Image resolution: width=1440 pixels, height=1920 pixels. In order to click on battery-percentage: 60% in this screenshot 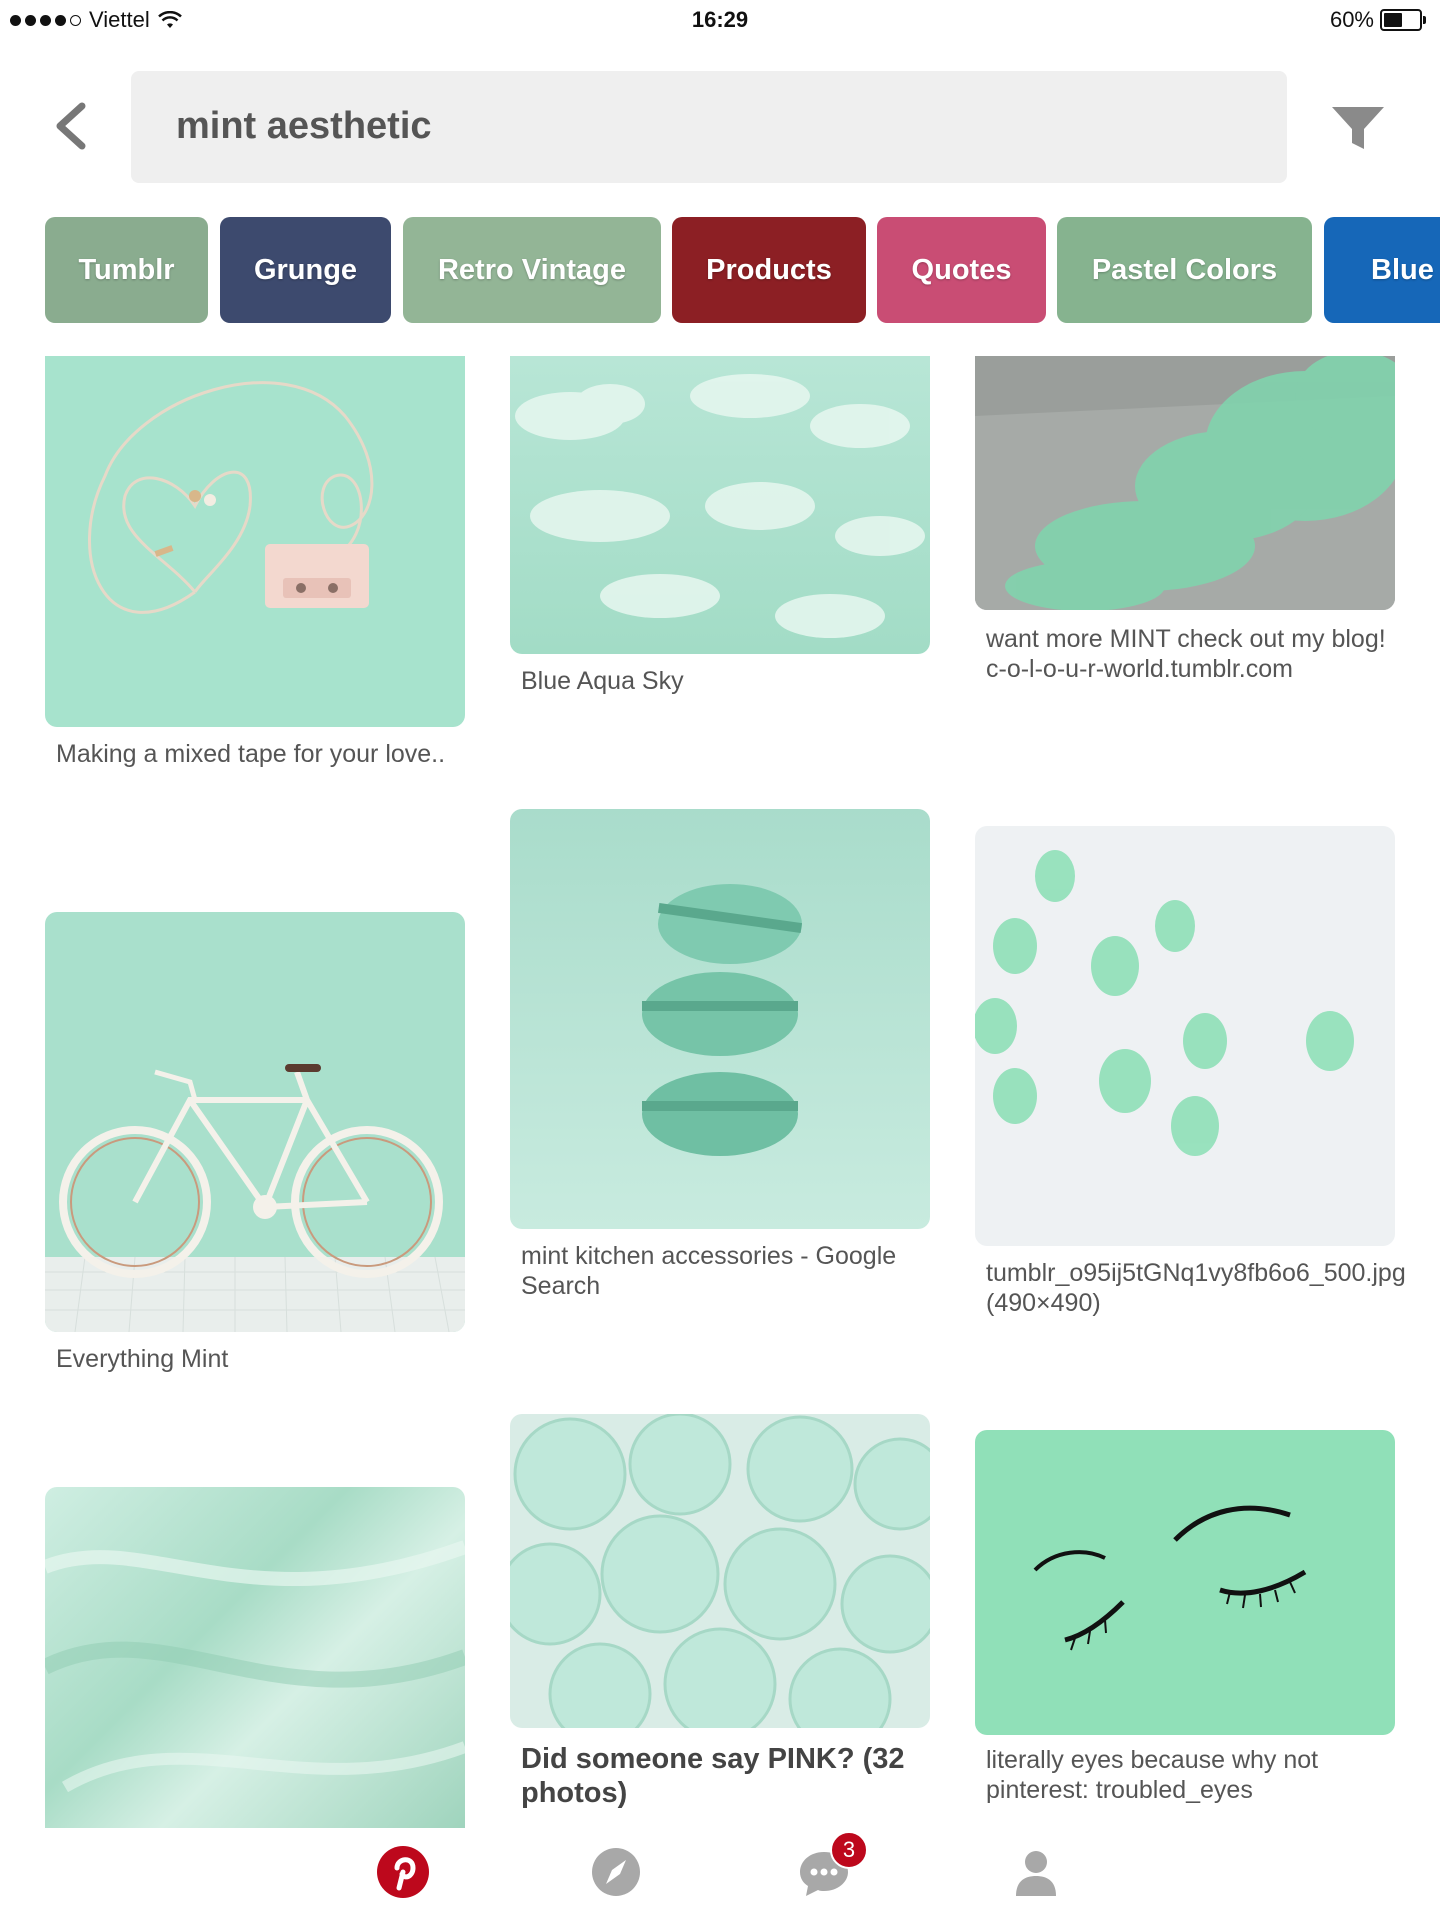, I will do `click(1351, 19)`.